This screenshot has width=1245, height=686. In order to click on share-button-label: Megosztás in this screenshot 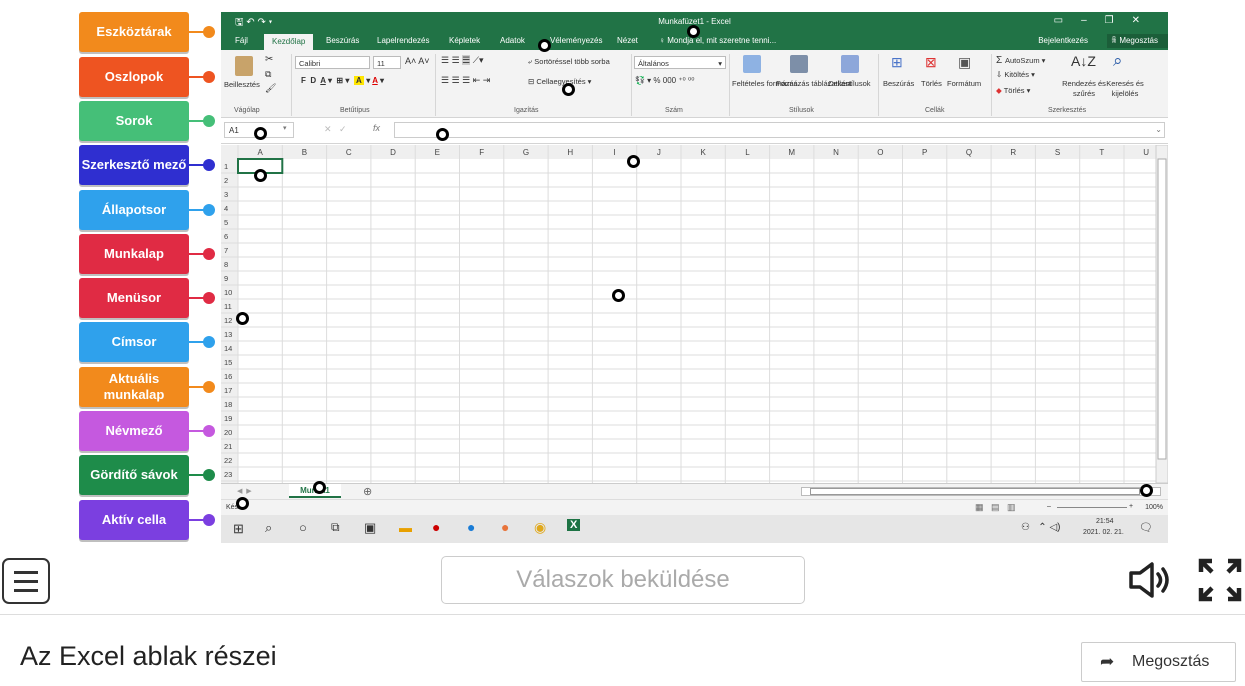, I will do `click(1171, 661)`.